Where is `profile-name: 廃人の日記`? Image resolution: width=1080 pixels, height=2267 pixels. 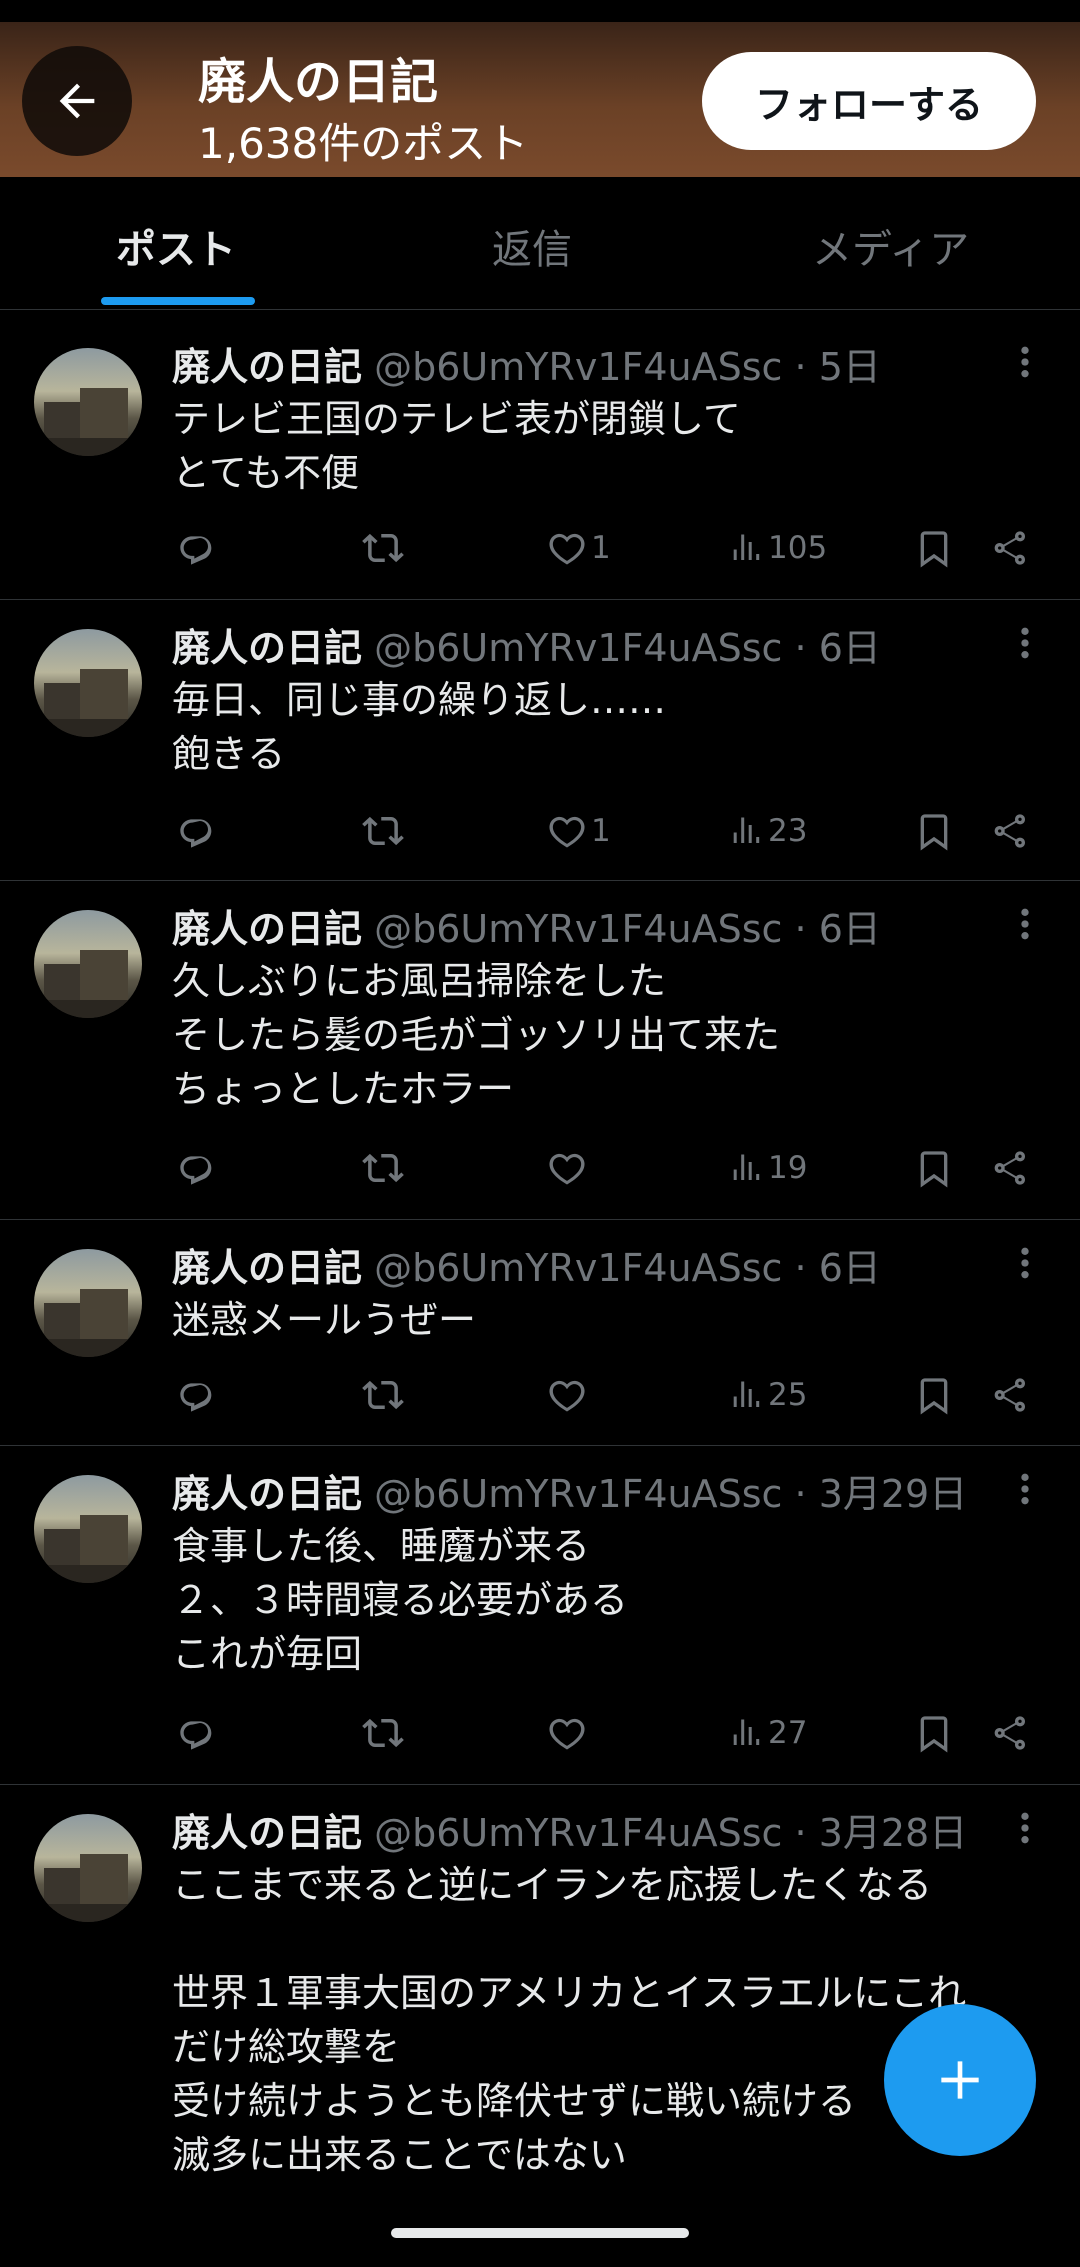 profile-name: 廃人の日記 is located at coordinates (318, 82).